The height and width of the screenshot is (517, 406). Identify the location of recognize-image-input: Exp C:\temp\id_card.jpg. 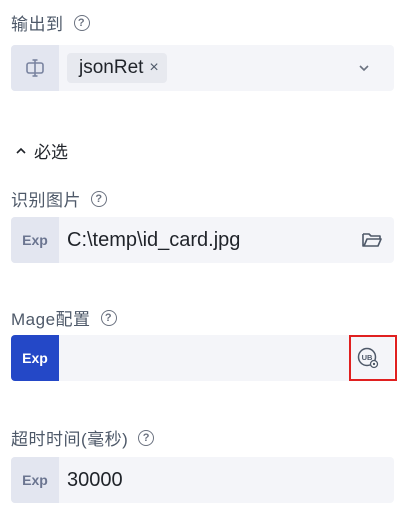
(202, 240).